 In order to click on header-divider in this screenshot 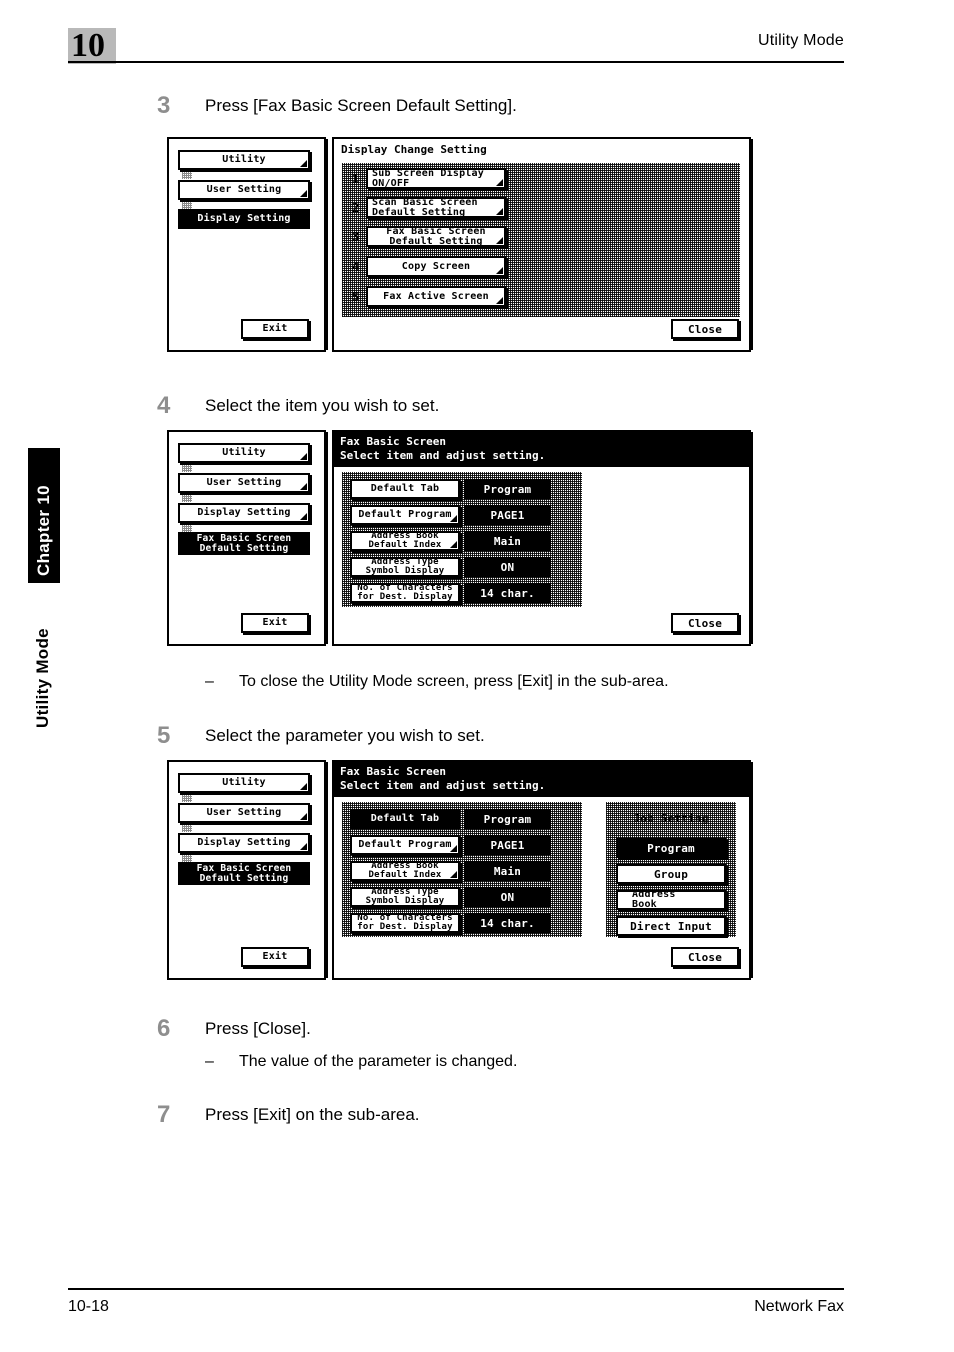, I will do `click(456, 62)`.